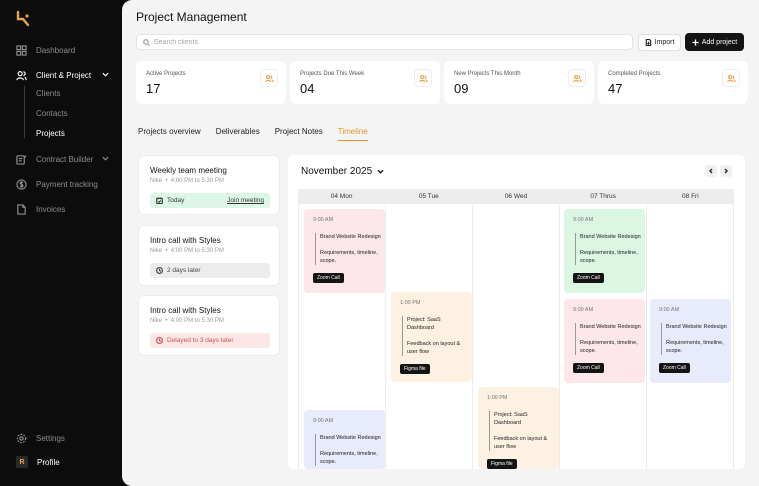 This screenshot has height=486, width=759. Describe the element at coordinates (21, 50) in the screenshot. I see `dashboard-icon` at that location.